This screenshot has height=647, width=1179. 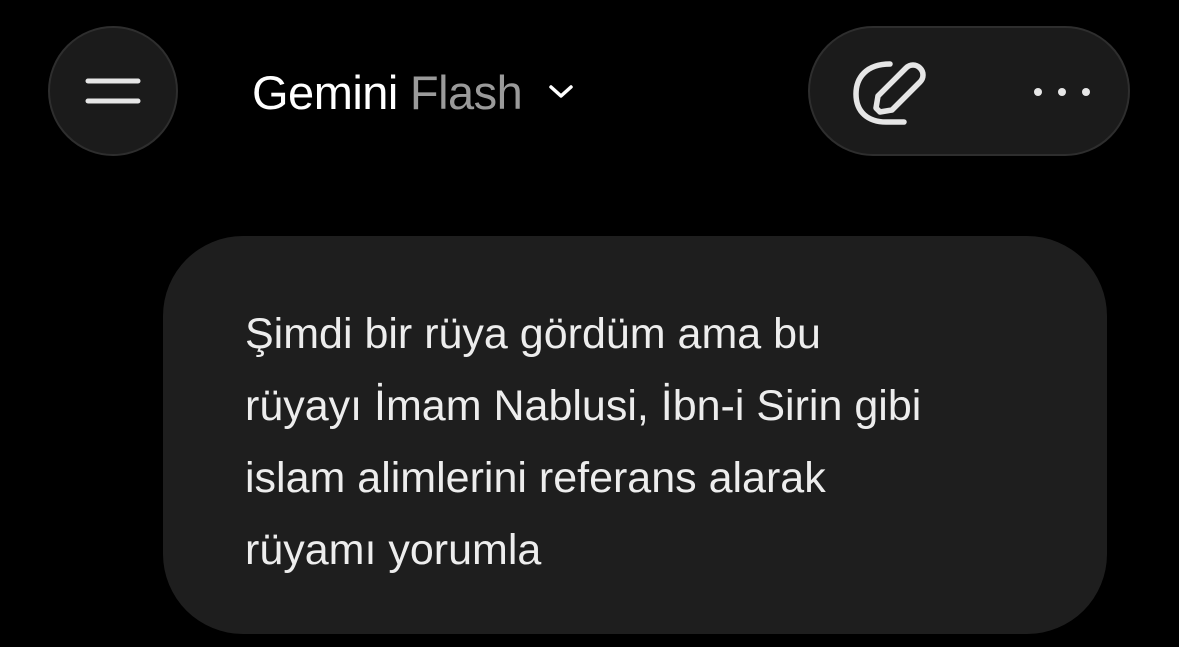 I want to click on model-selector: Gemini Flash, so click(x=413, y=92).